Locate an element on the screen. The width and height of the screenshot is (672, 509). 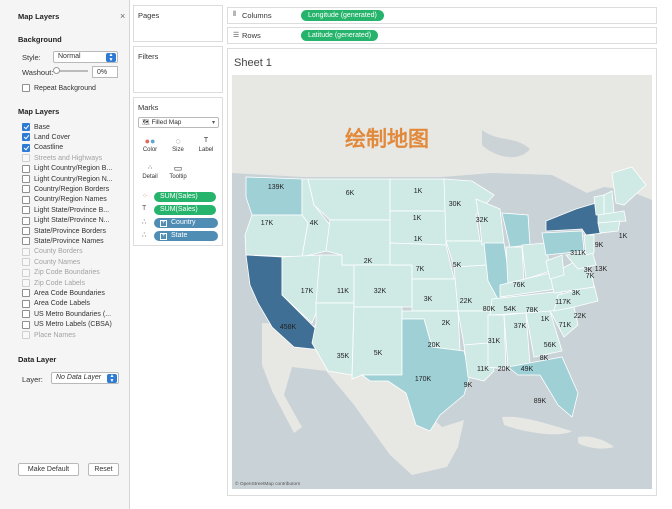
state-sales-label: 1K is located at coordinates (623, 236).